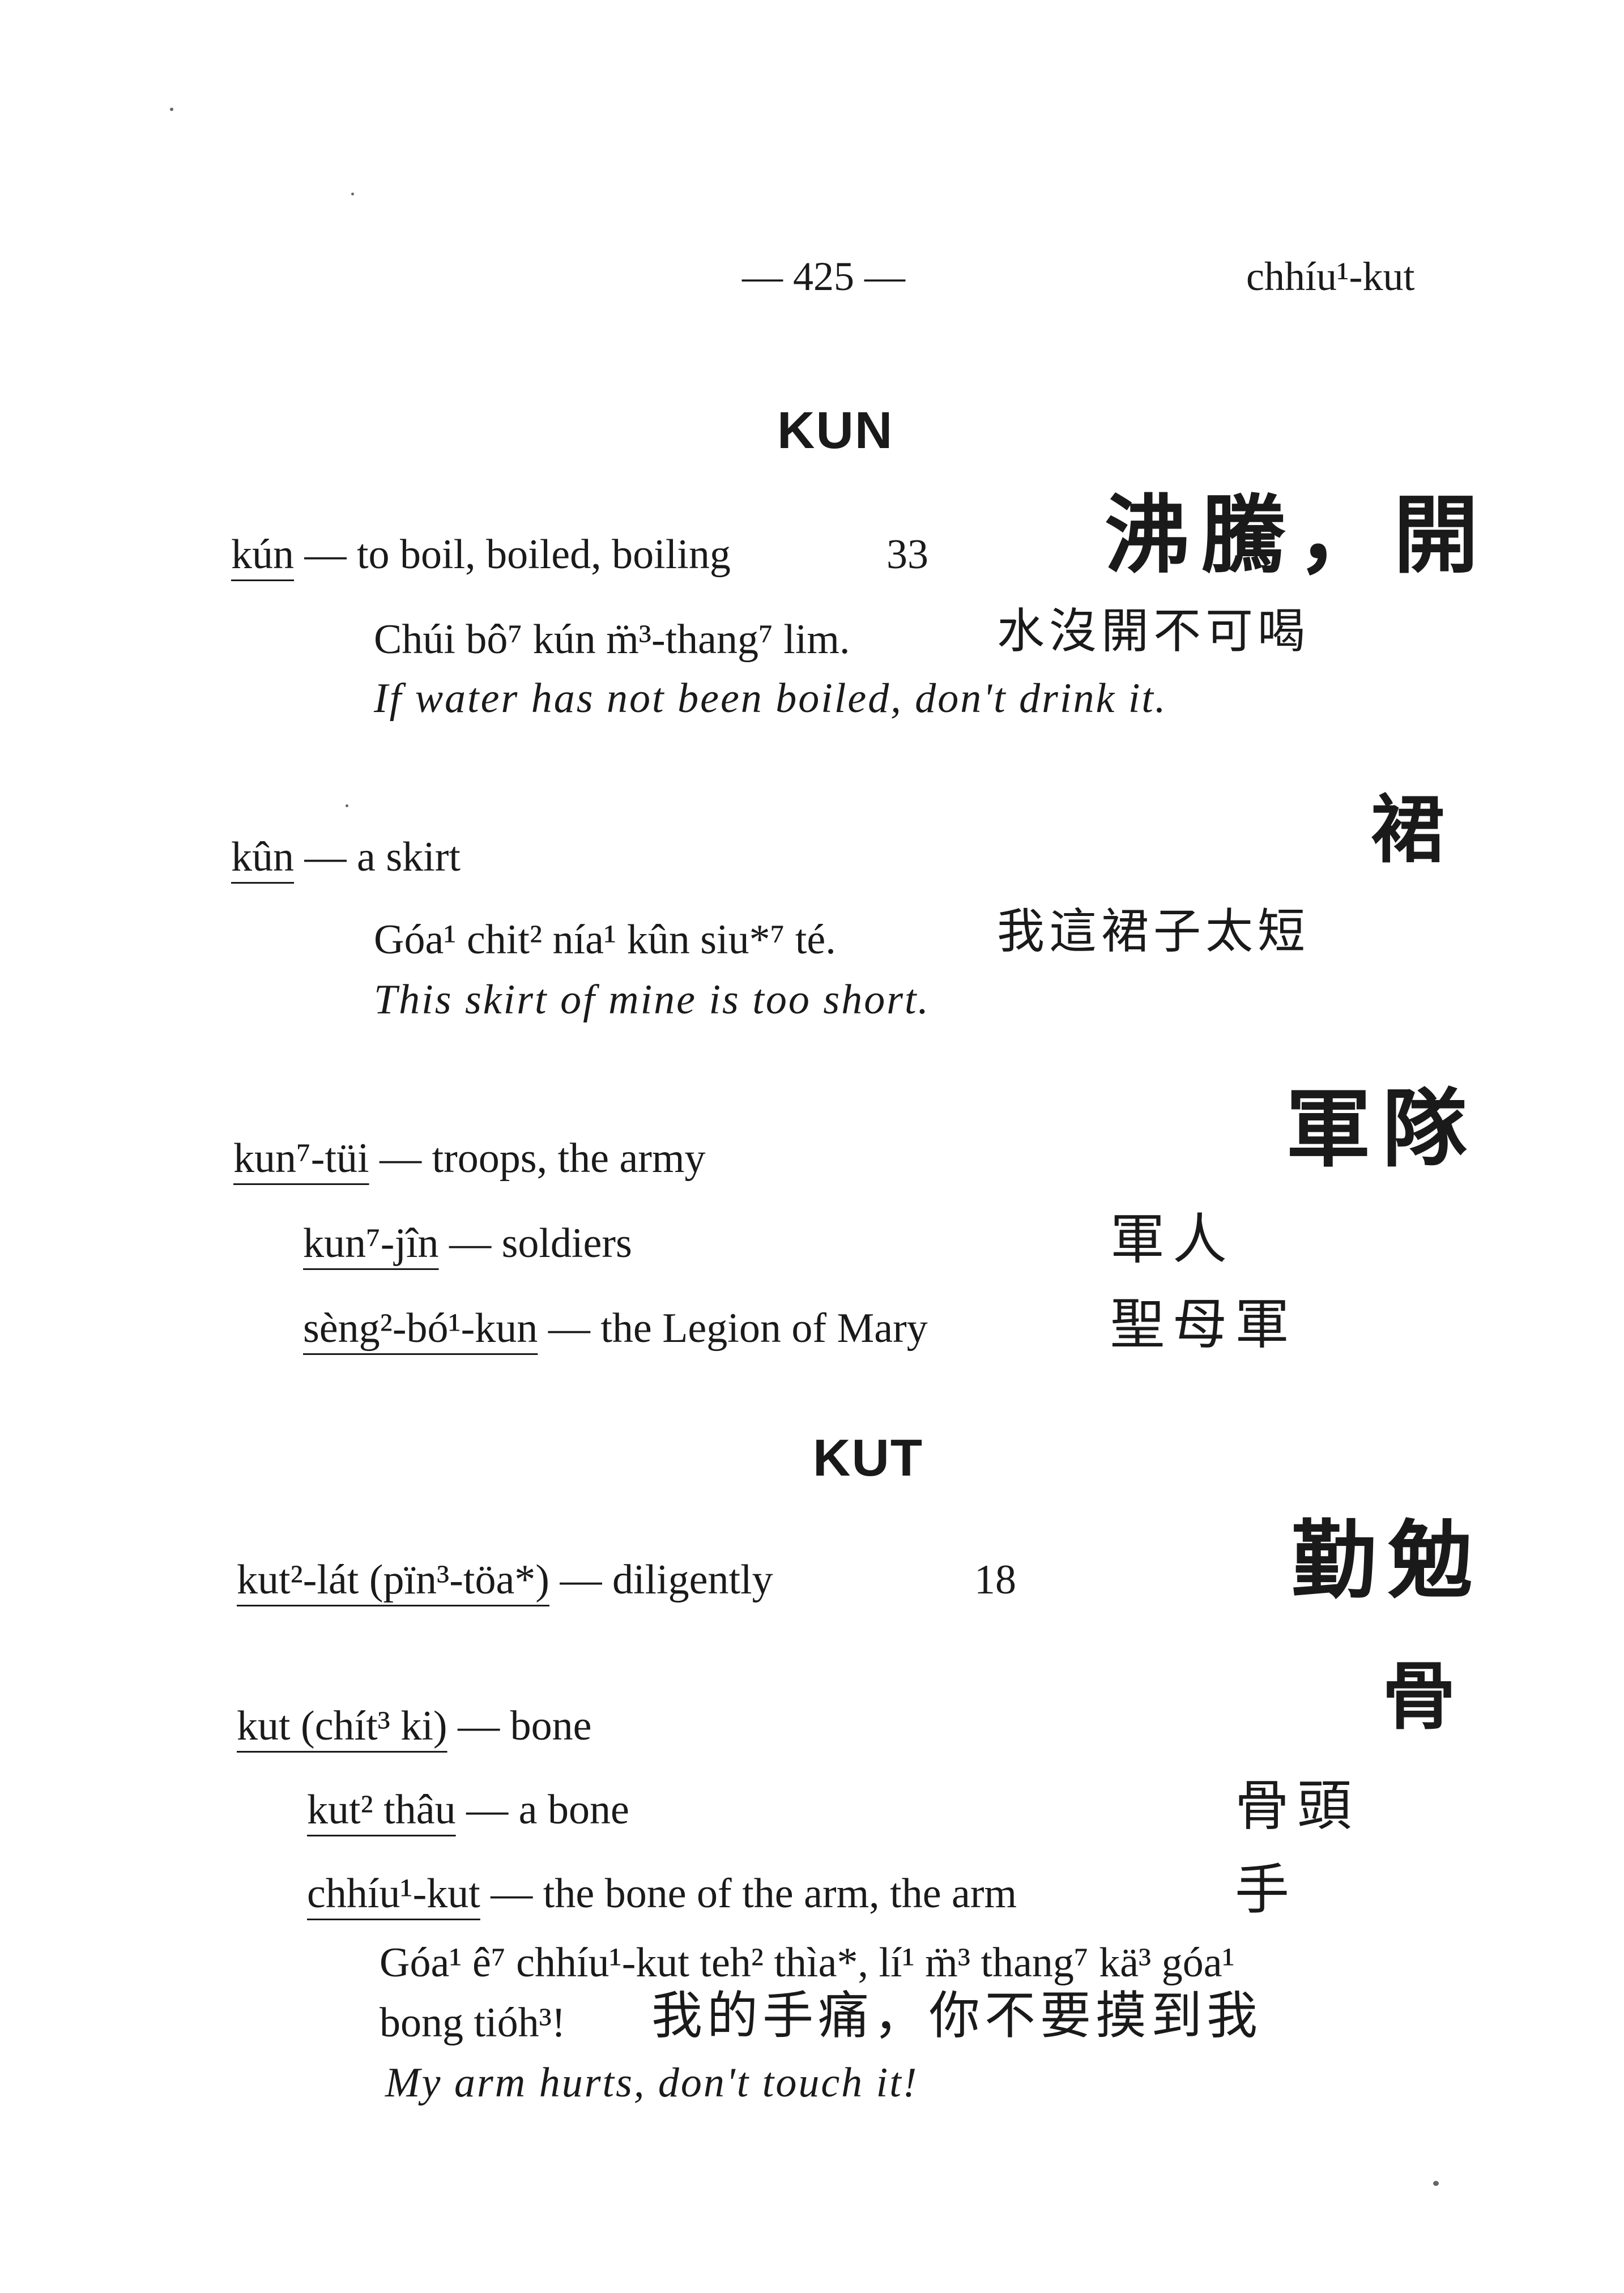 Image resolution: width=1624 pixels, height=2293 pixels. I want to click on entry-gloss: — a skirt, so click(378, 857).